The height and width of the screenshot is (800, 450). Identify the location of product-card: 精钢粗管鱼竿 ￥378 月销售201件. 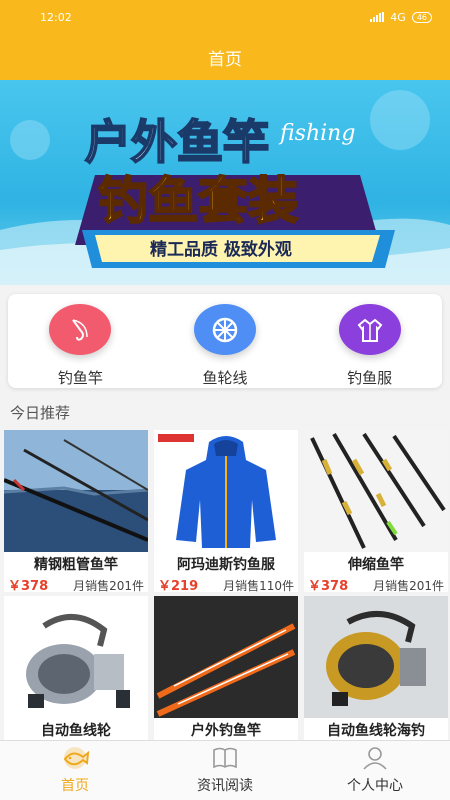
(76, 512).